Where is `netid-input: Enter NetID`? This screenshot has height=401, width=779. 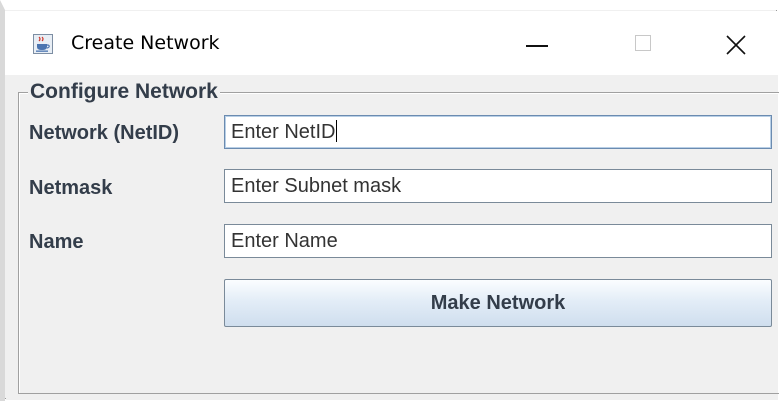
netid-input: Enter NetID is located at coordinates (498, 132).